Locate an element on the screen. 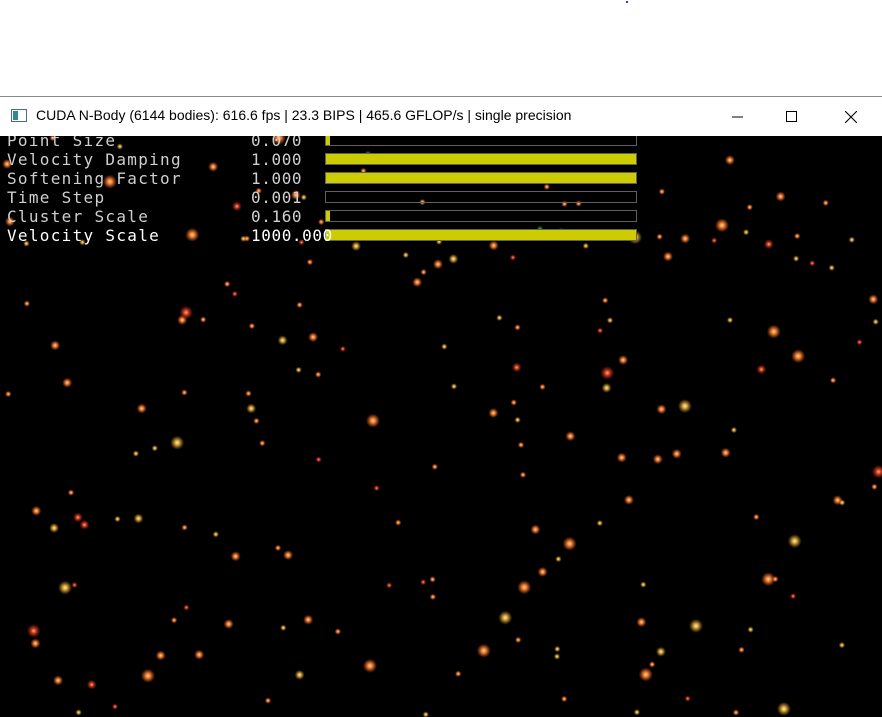 The width and height of the screenshot is (882, 717). minimize-button is located at coordinates (738, 116).